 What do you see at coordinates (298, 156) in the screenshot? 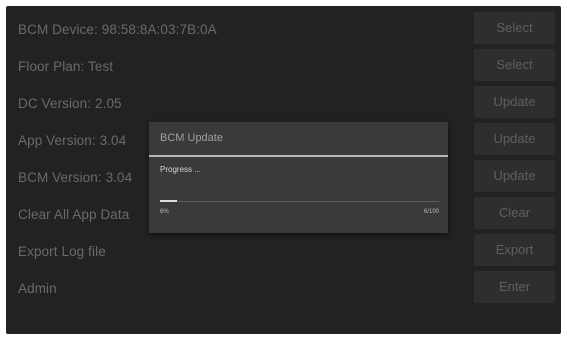
I see `dialog-divider` at bounding box center [298, 156].